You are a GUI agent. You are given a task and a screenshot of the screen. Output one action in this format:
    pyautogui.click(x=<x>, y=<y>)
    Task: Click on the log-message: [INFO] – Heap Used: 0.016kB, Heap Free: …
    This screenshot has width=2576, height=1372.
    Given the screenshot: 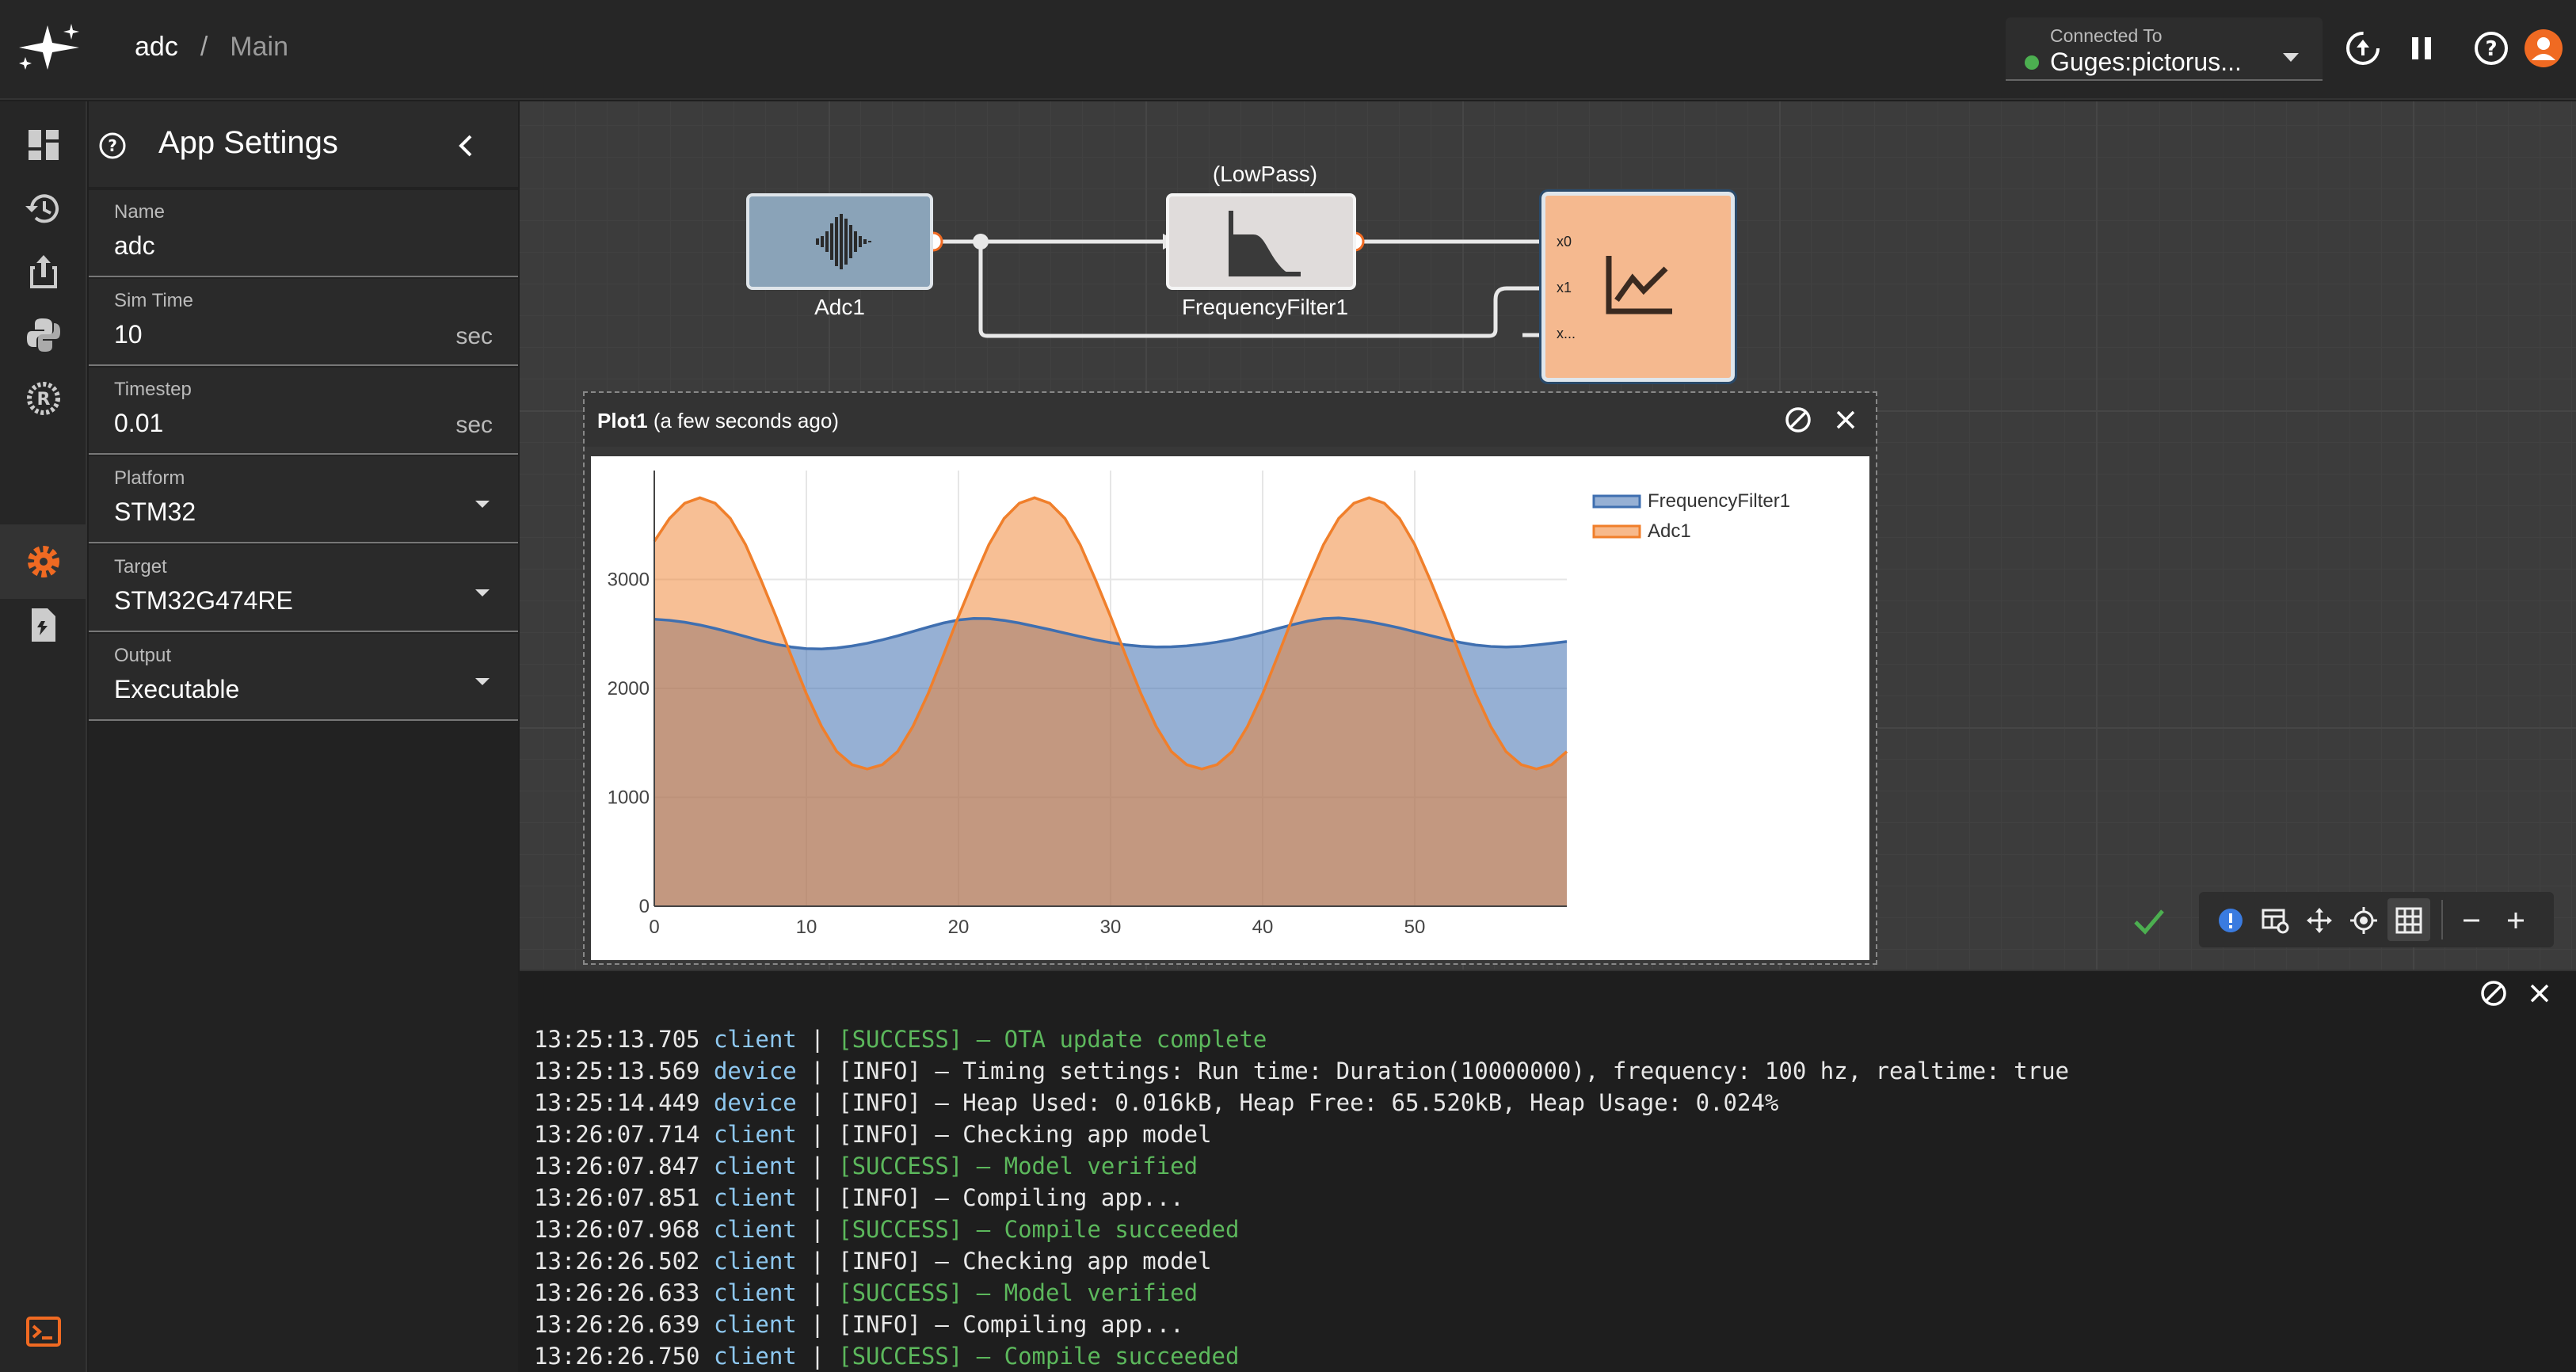 What is the action you would take?
    pyautogui.click(x=1309, y=1102)
    